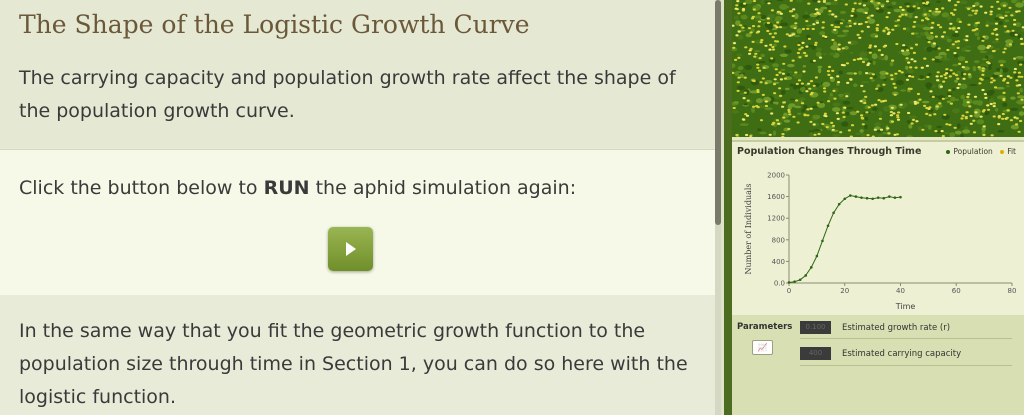 The height and width of the screenshot is (415, 1024). What do you see at coordinates (350, 249) in the screenshot?
I see `run-simulation-button` at bounding box center [350, 249].